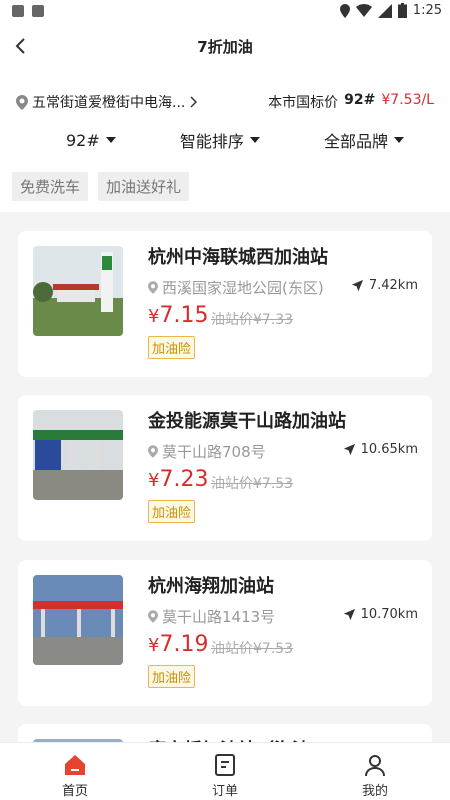  Describe the element at coordinates (219, 617) in the screenshot. I see `address-text: 莫干山路1413号` at that location.